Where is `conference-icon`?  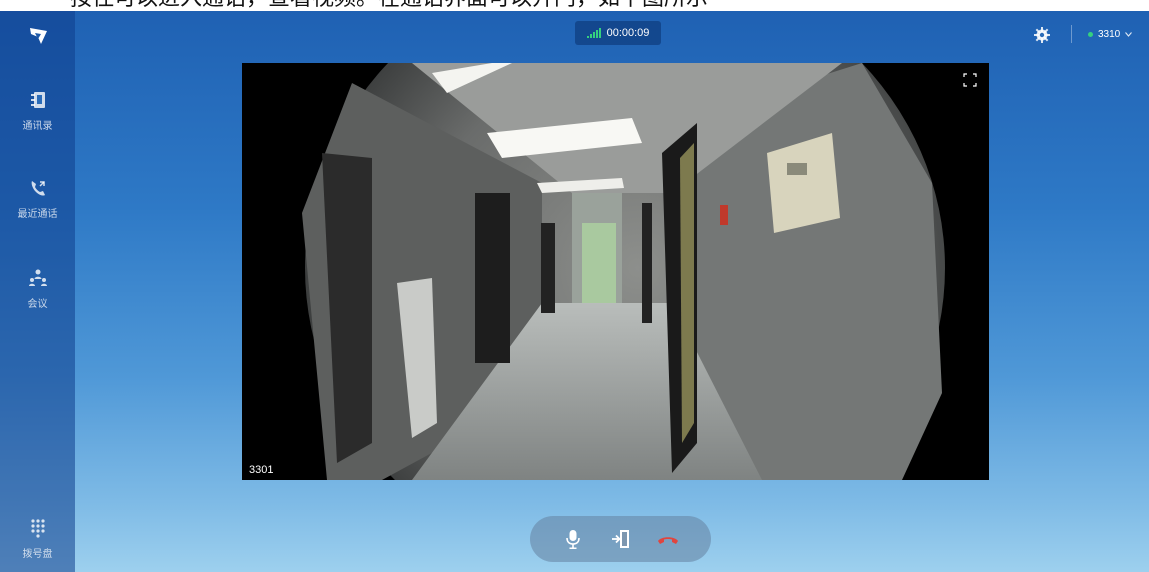
conference-icon is located at coordinates (37, 277).